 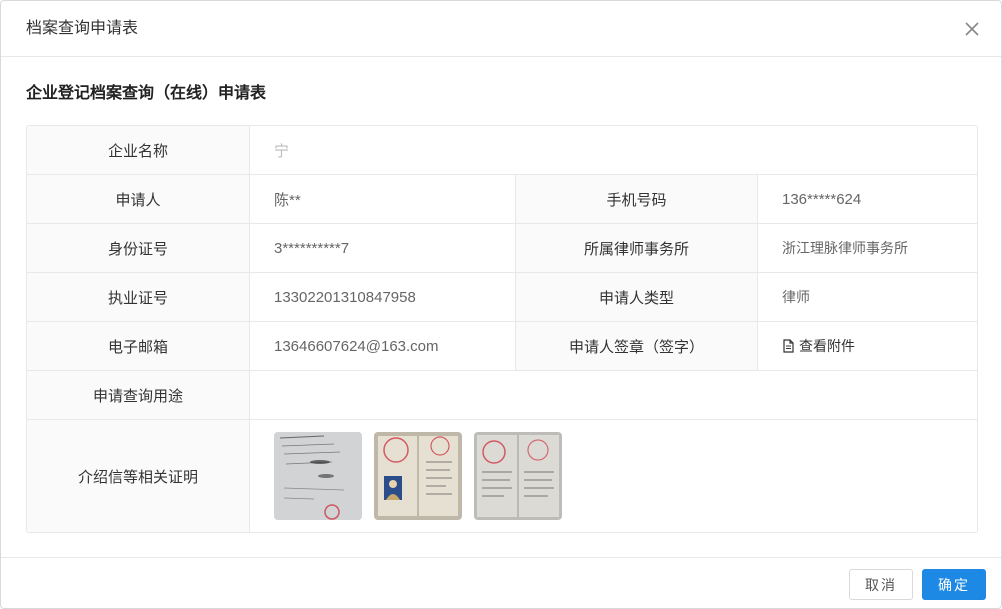 I want to click on table-row-email: 电子邮箱 13646607624@163.com 申请人签章（签字） 查看附件, so click(x=502, y=346).